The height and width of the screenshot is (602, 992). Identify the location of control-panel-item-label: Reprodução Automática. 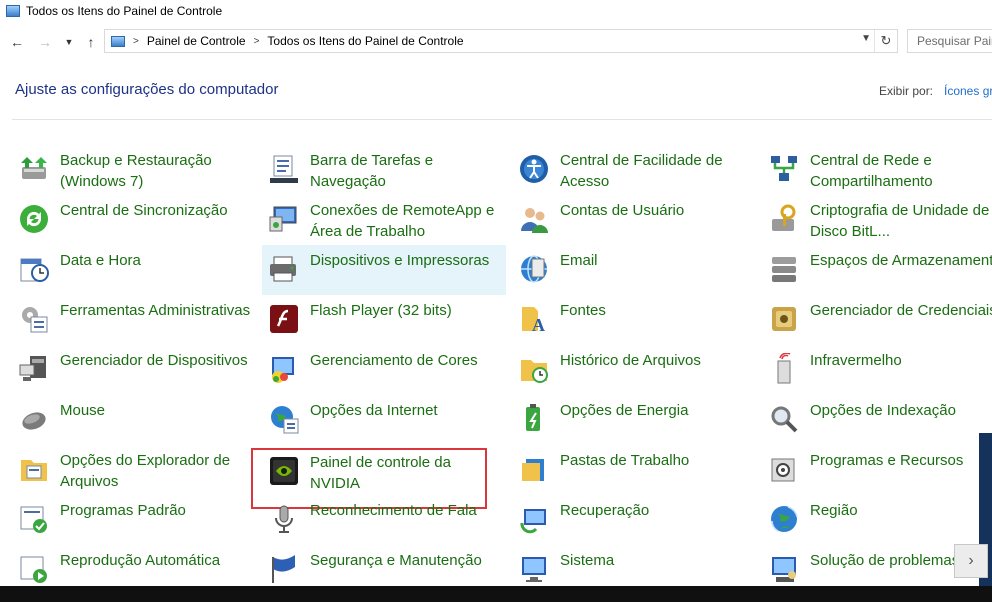
(158, 560).